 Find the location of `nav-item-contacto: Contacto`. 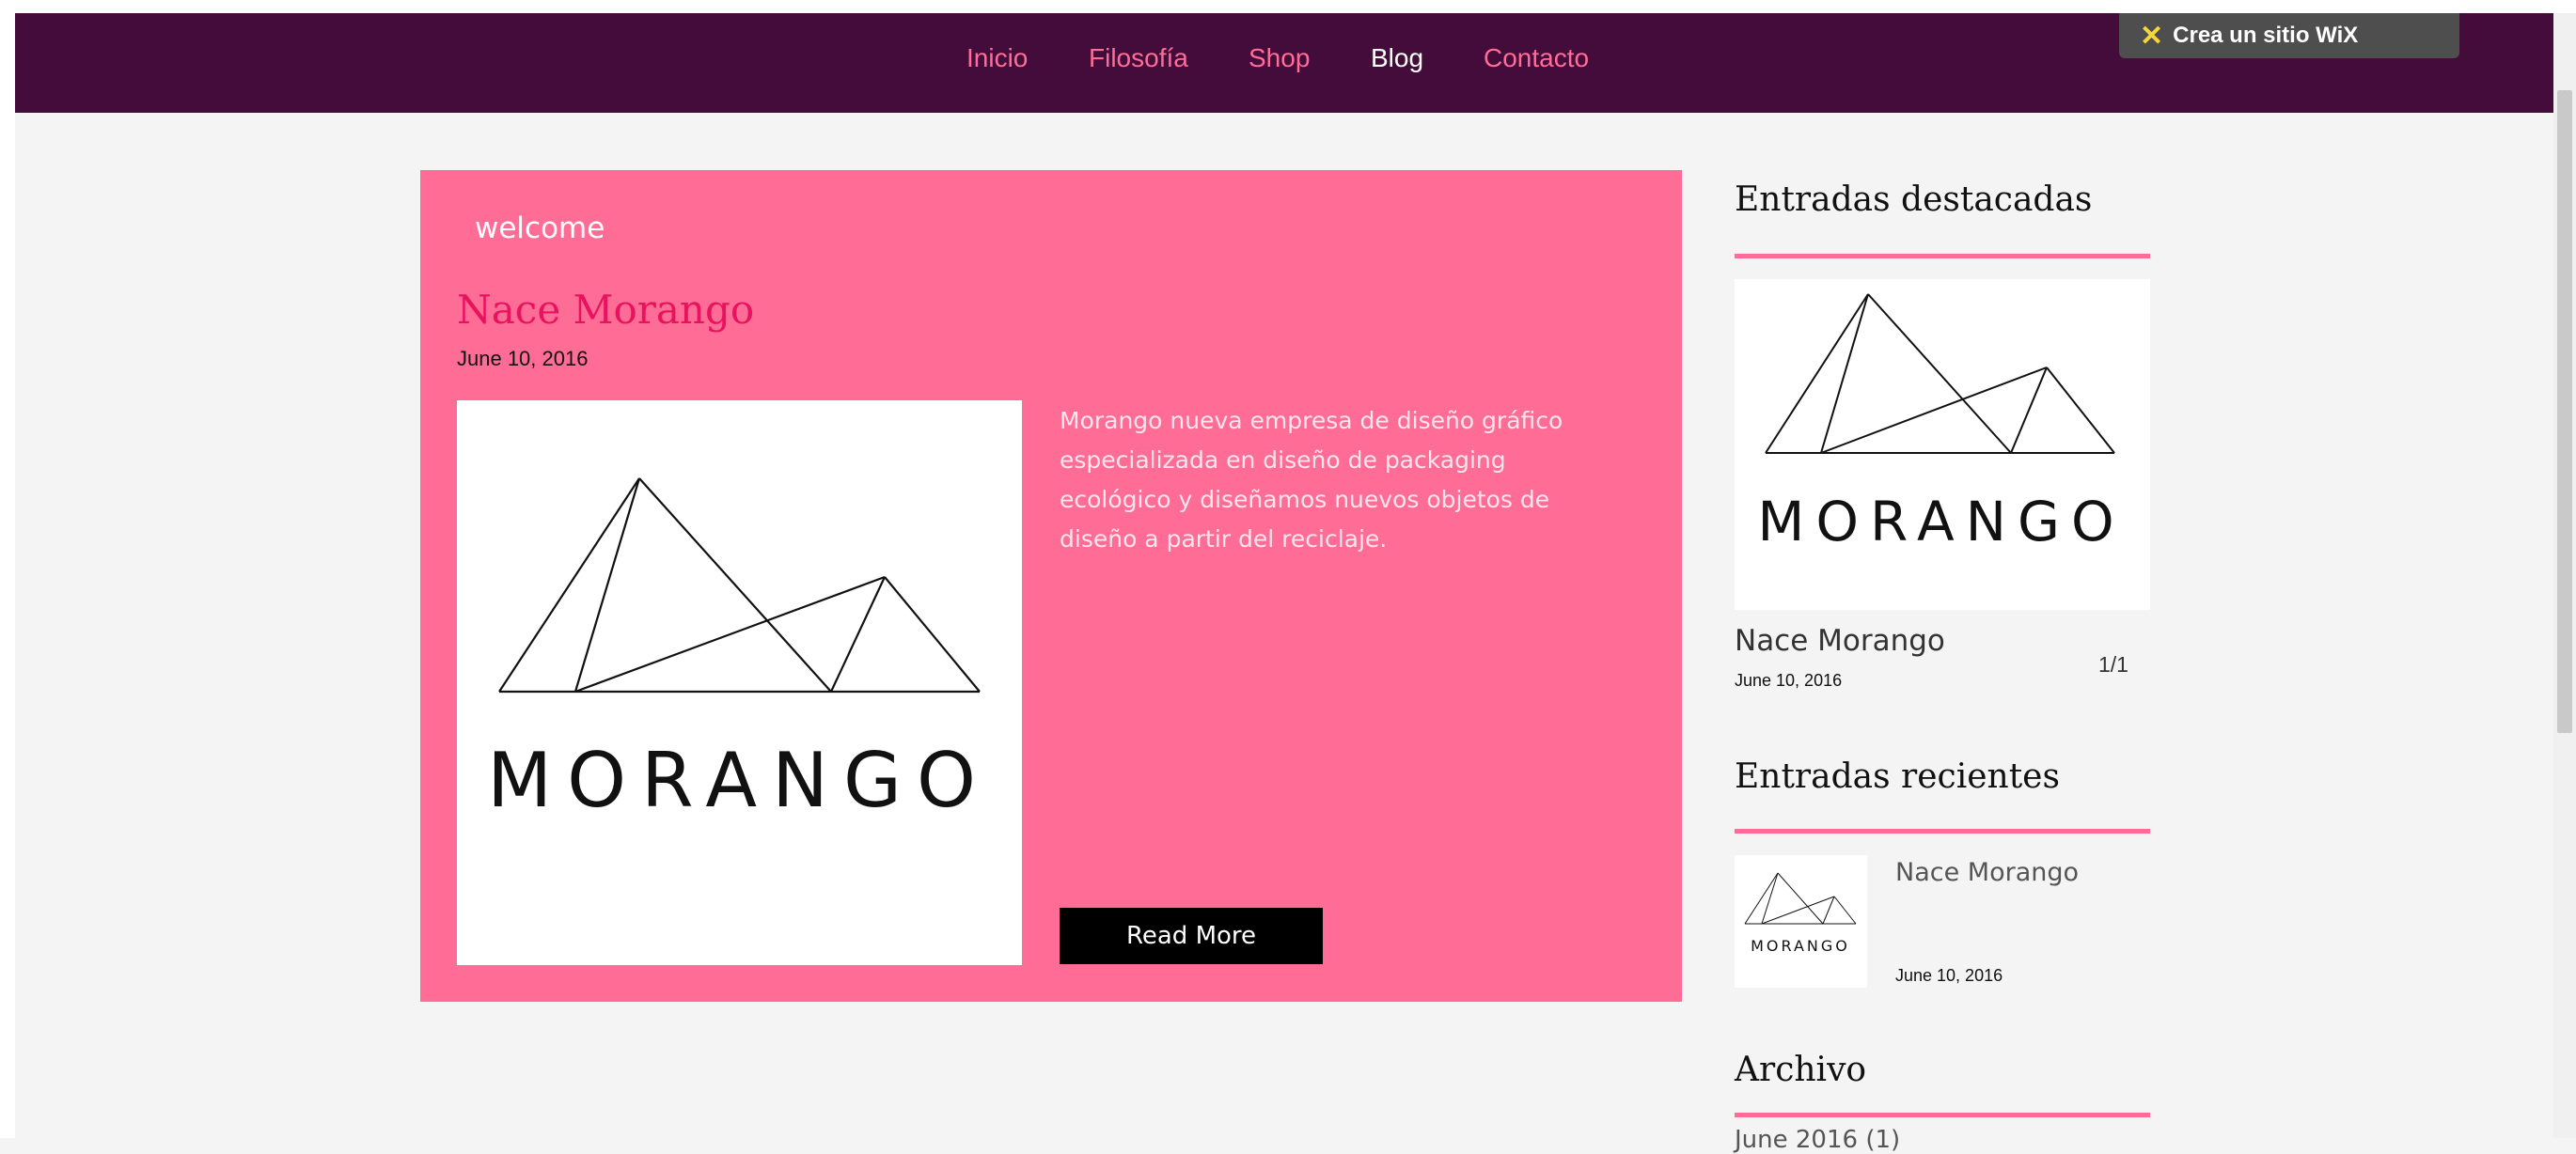

nav-item-contacto: Contacto is located at coordinates (1537, 58).